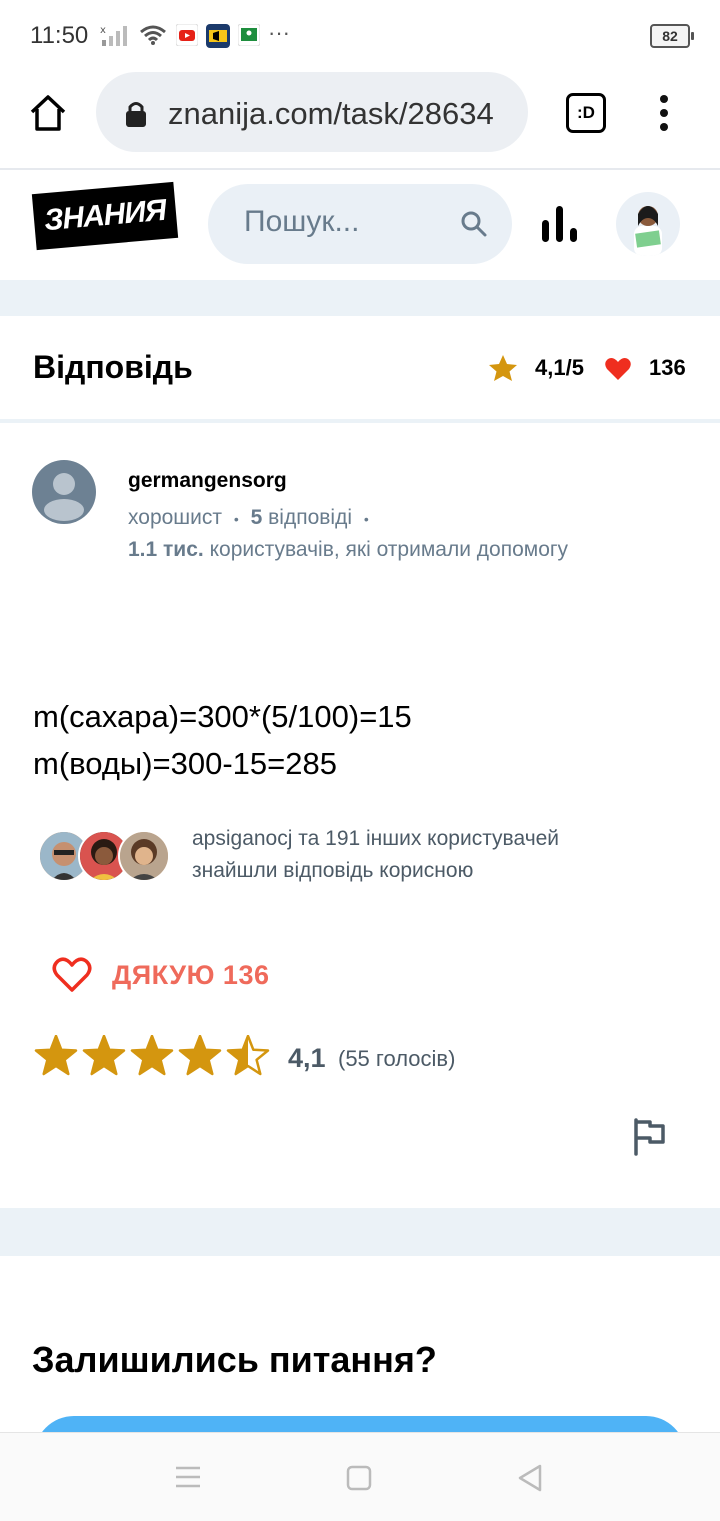 This screenshot has width=720, height=1521. Describe the element at coordinates (360, 36) in the screenshot. I see `status-bar: 11:50 x ··· 82` at that location.